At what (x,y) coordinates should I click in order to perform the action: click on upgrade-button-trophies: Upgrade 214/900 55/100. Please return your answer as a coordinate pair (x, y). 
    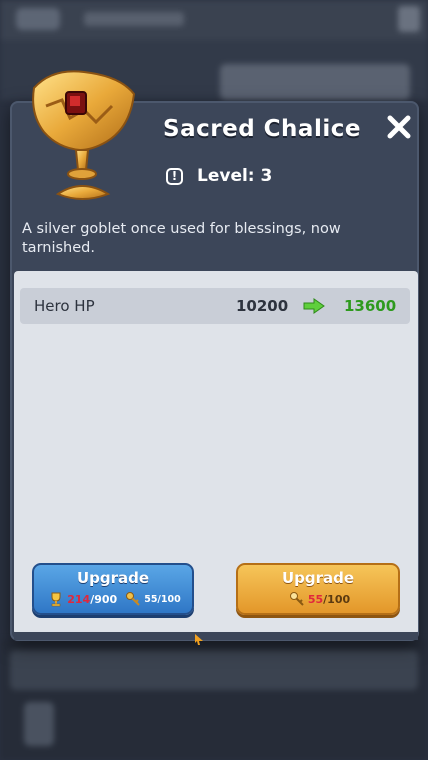
    Looking at the image, I should click on (113, 589).